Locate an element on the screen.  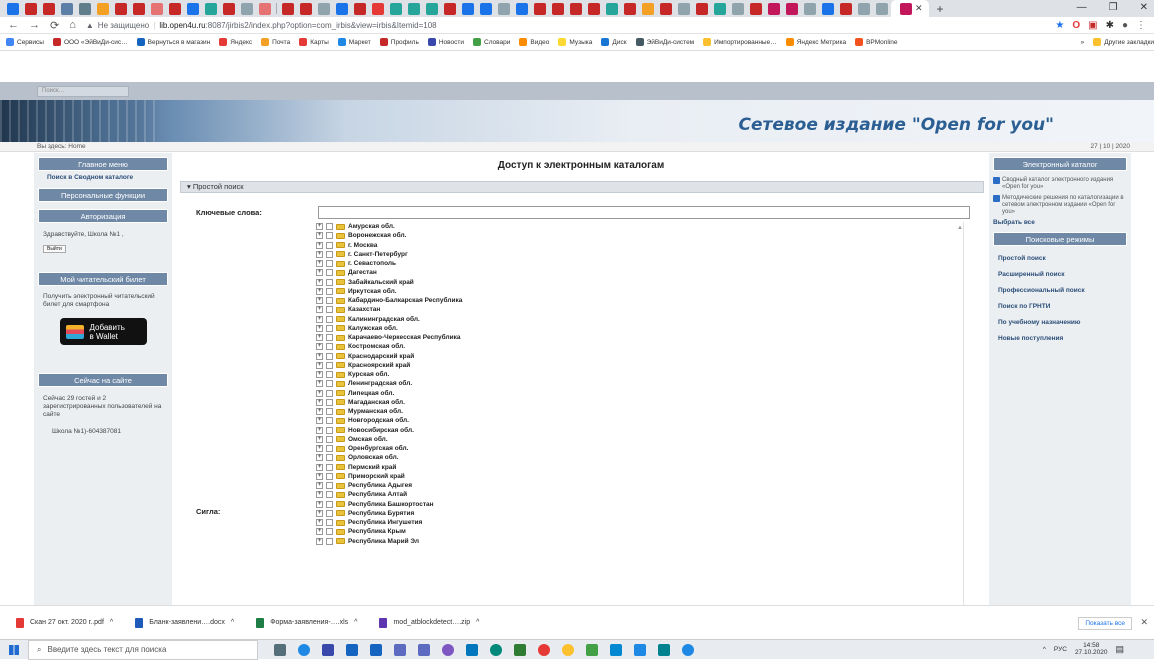
tree-item: + Республика Адыгея is located at coordinates (639, 485).